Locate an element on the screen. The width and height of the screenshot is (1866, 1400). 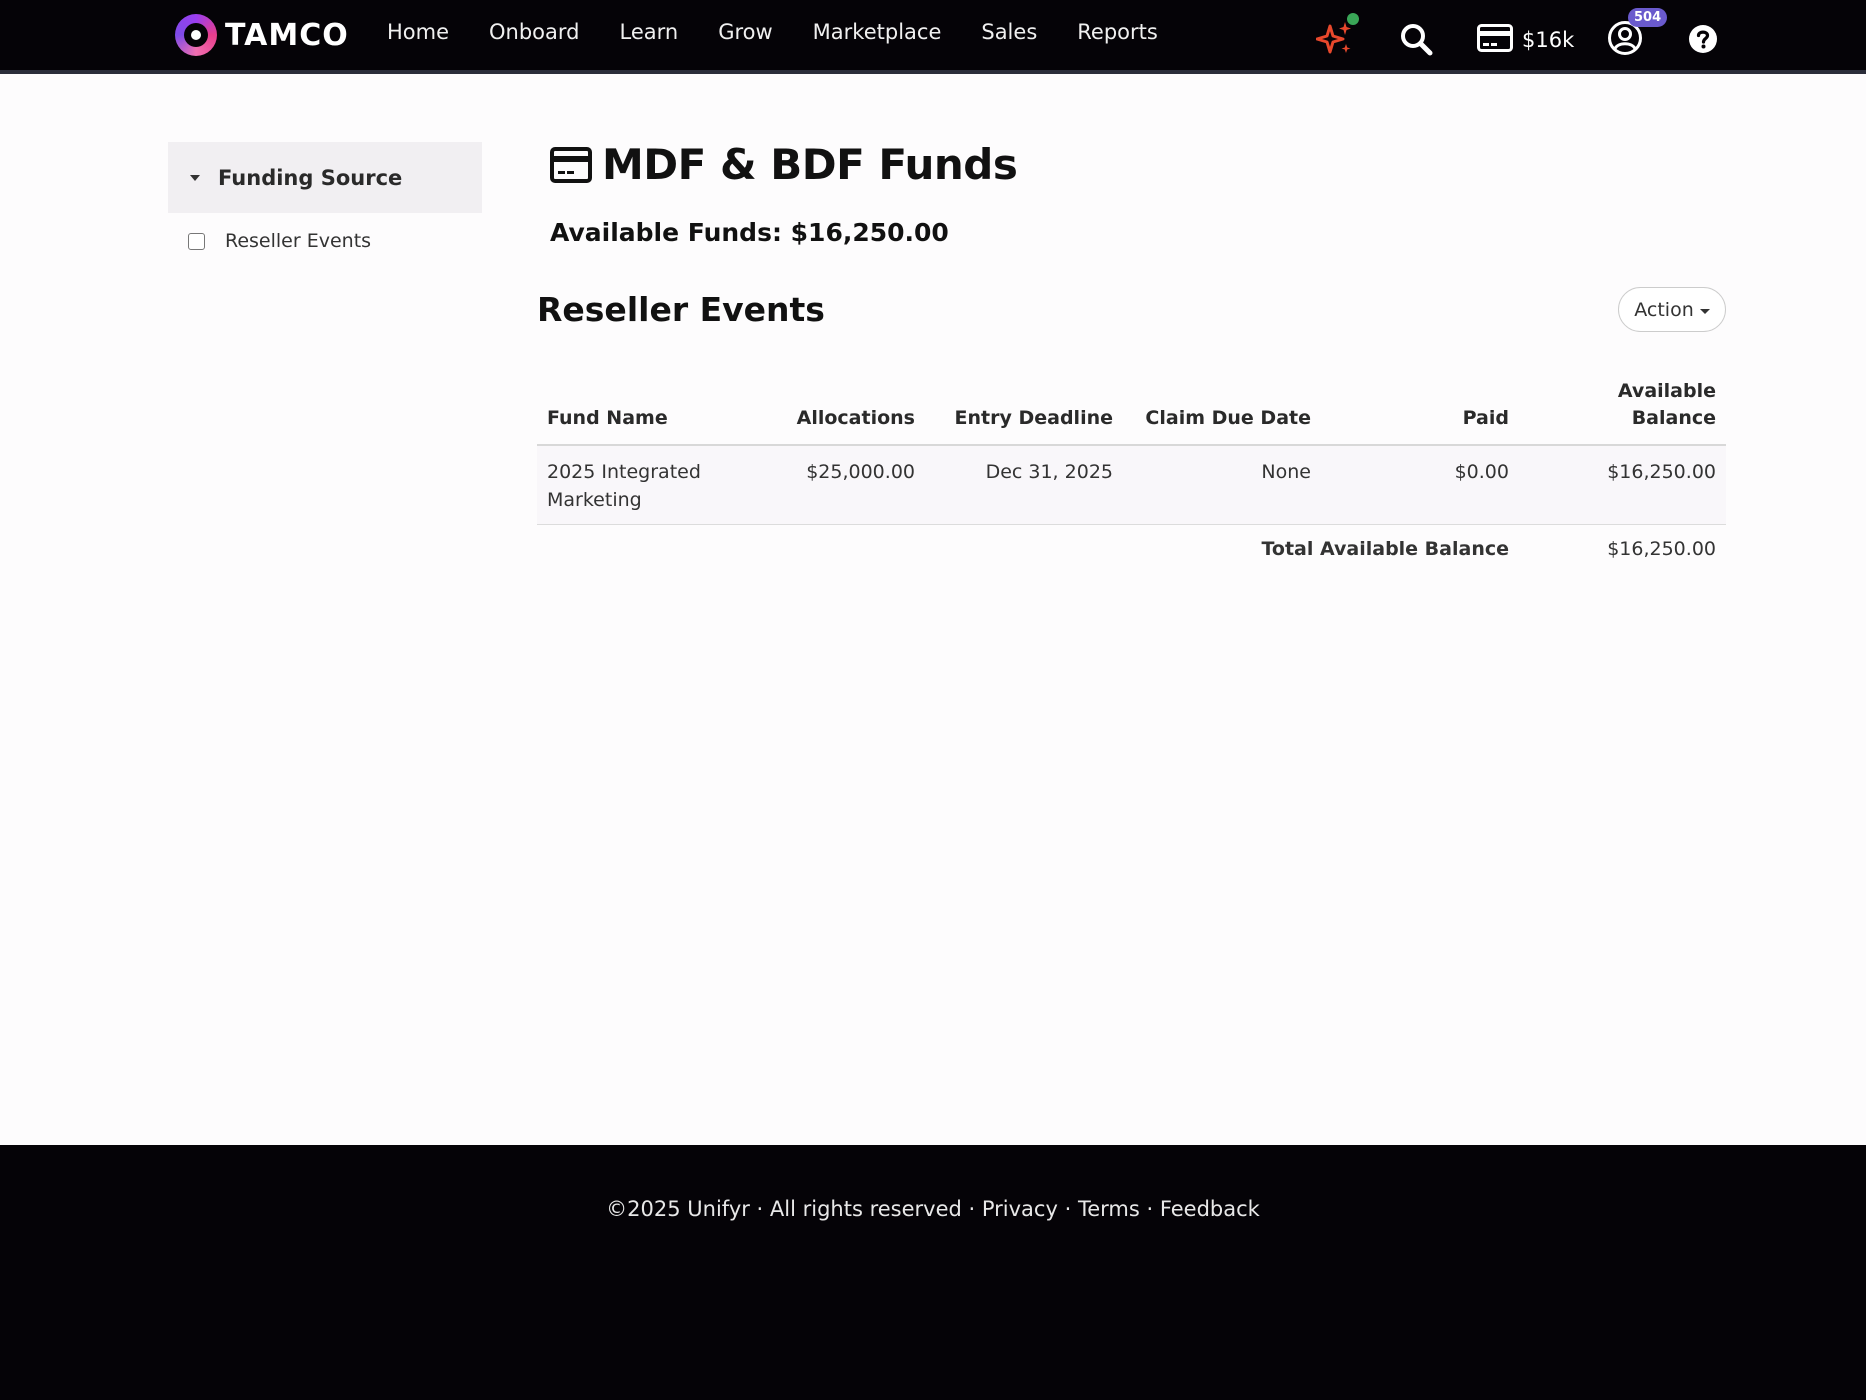
fund-name-text: 2025 Integrated Marketing is located at coordinates (624, 486).